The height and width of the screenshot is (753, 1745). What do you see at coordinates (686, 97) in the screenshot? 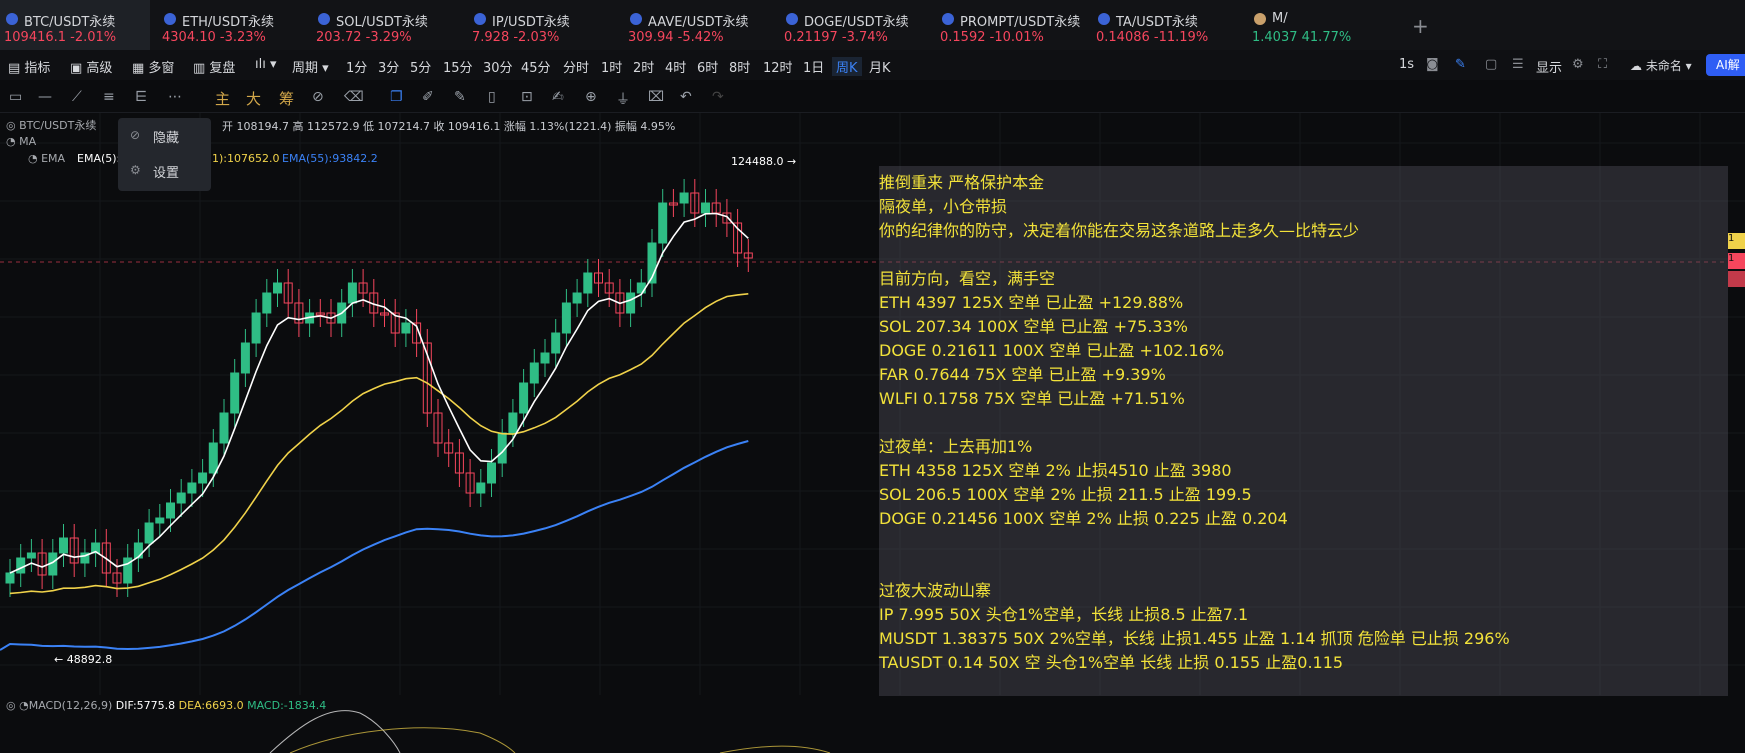
I see `undo-icon: ↶` at bounding box center [686, 97].